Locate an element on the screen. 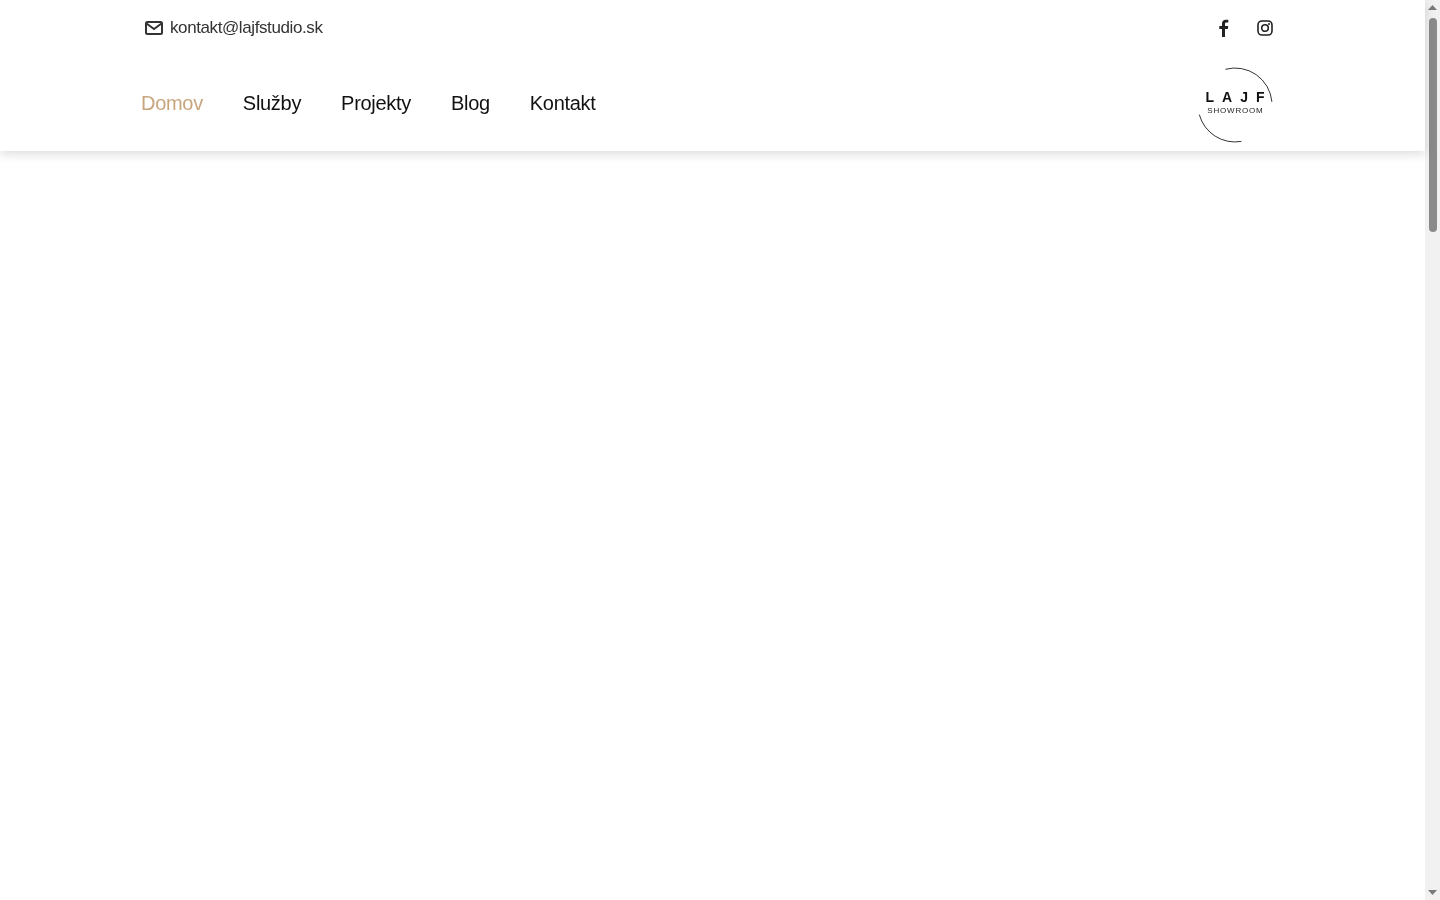  nav-link: Blog is located at coordinates (470, 103).